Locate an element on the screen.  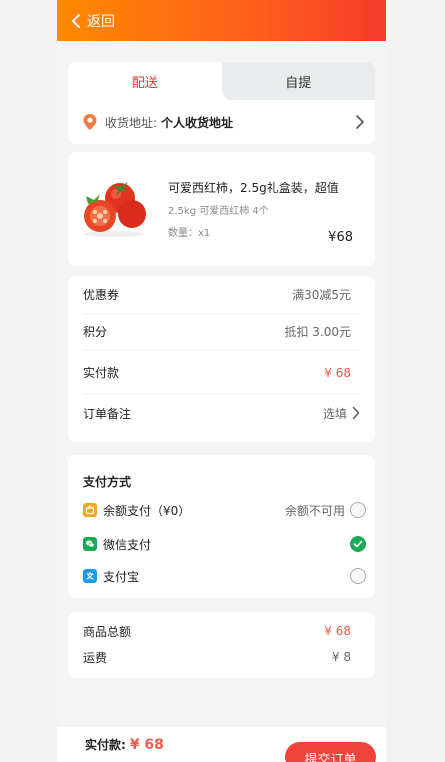
checkmark-icon is located at coordinates (358, 544).